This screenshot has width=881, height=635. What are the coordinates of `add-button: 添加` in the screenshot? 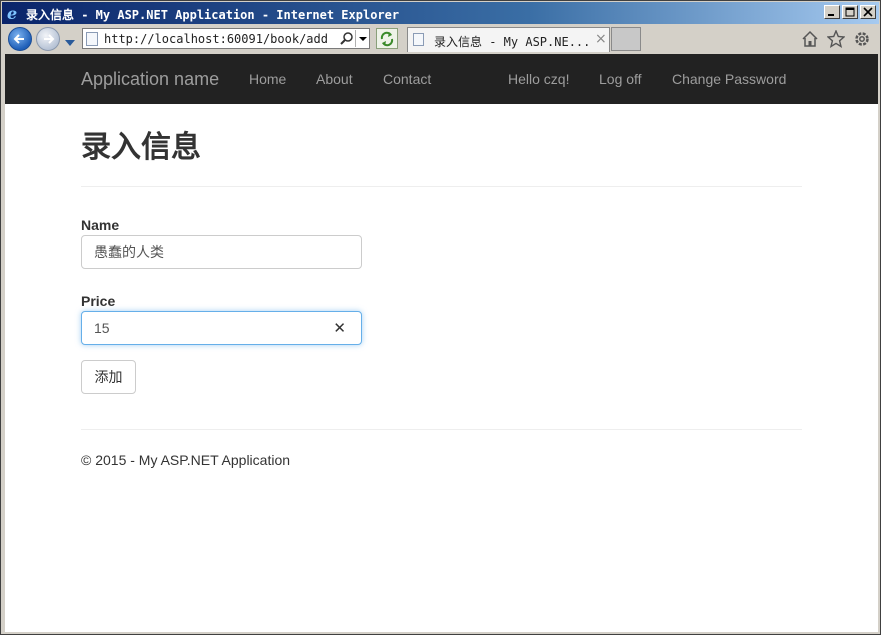 It's located at (108, 377).